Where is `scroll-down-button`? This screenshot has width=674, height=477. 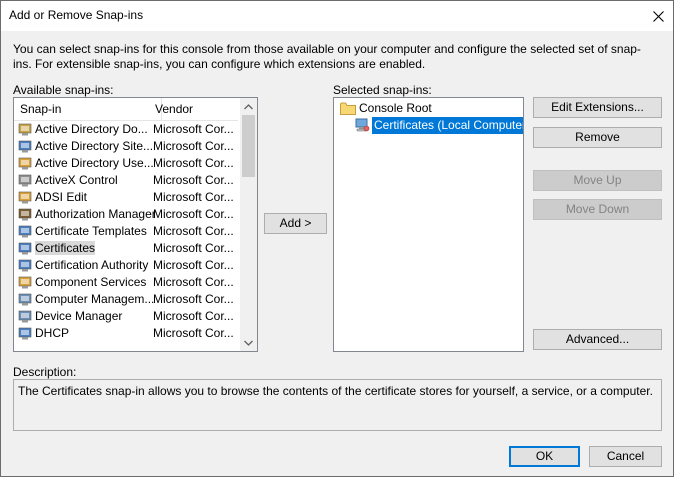 scroll-down-button is located at coordinates (248, 342).